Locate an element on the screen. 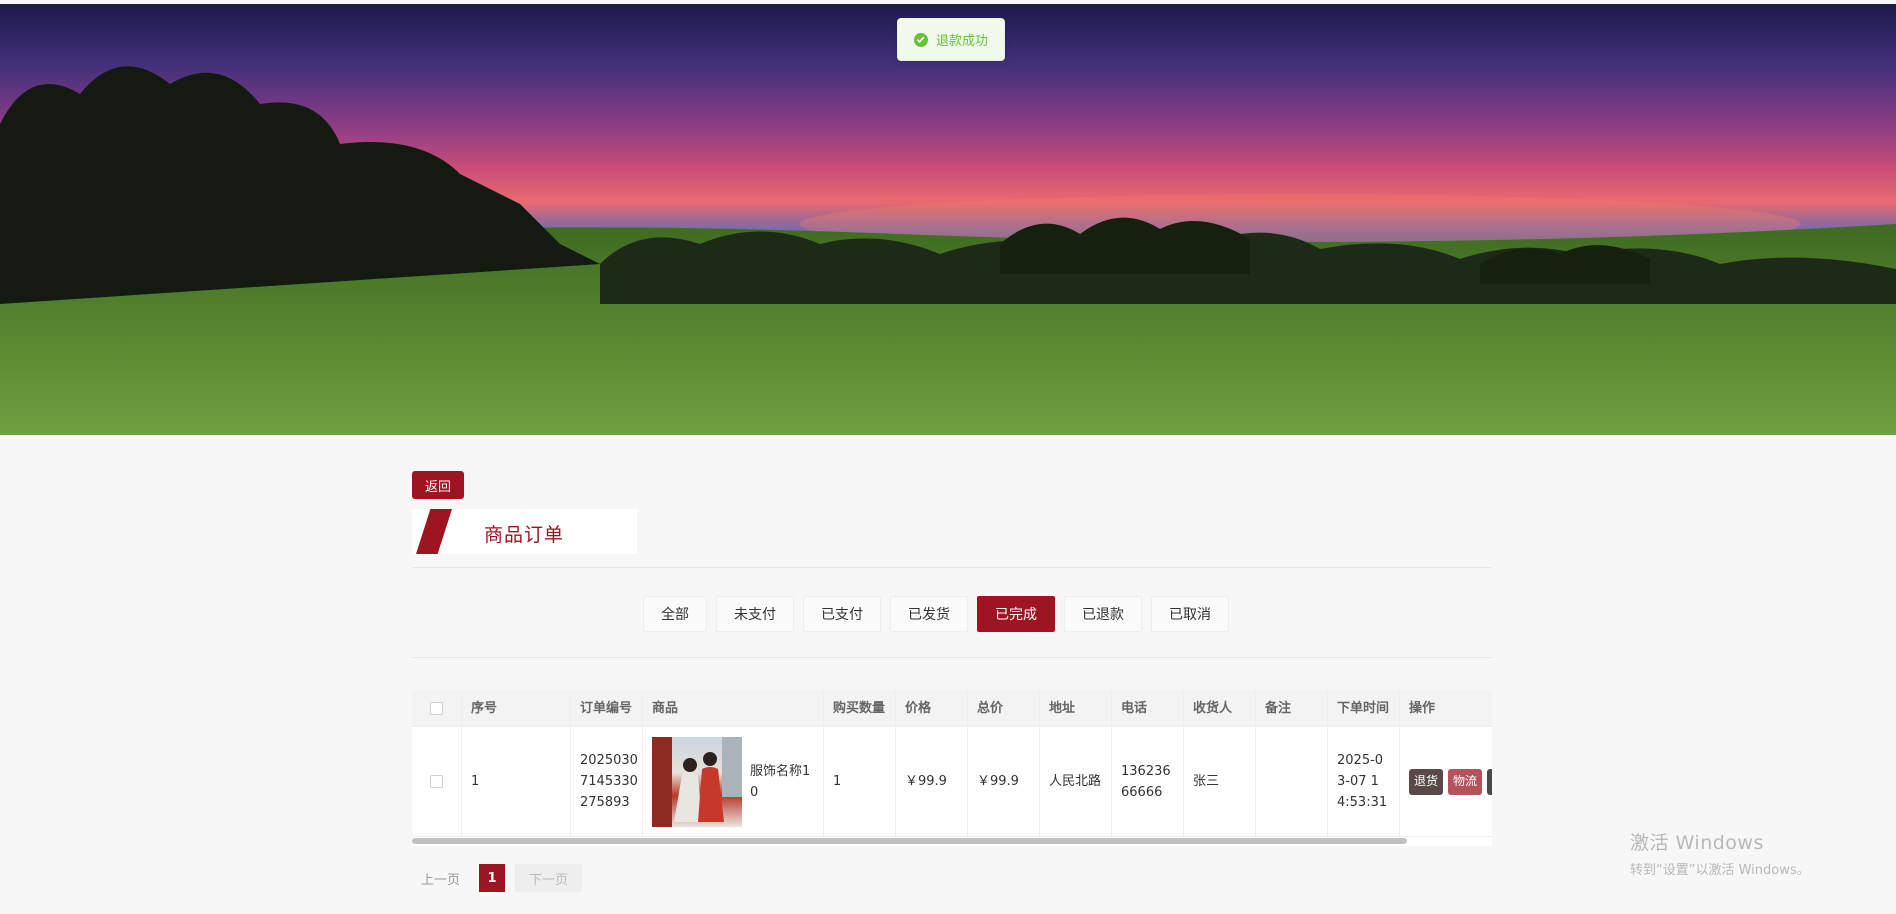  tab-unpaid: 未支付 is located at coordinates (755, 614).